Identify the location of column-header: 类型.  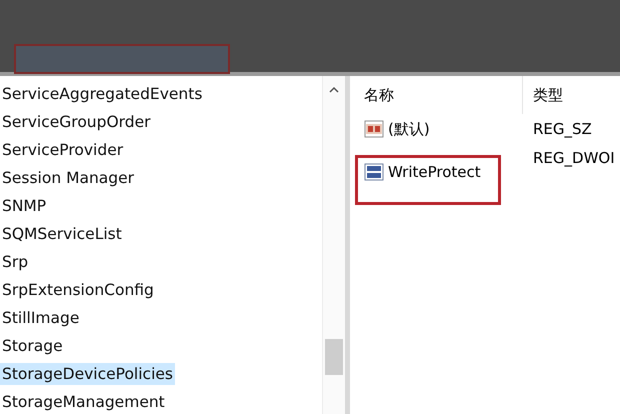
(548, 95).